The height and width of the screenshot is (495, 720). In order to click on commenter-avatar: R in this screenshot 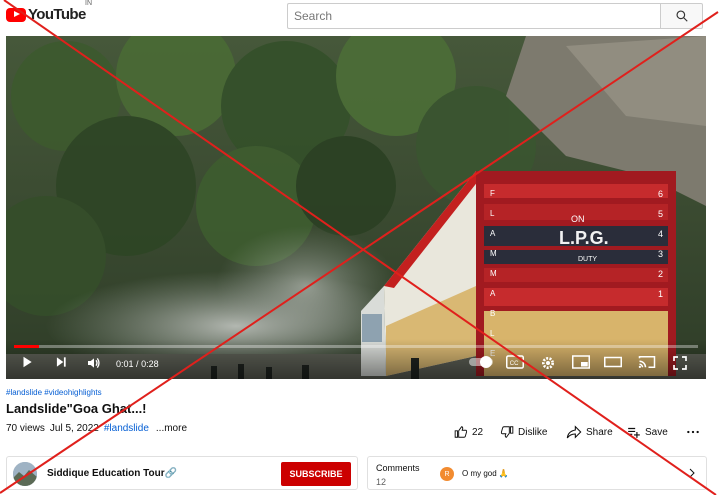, I will do `click(447, 474)`.